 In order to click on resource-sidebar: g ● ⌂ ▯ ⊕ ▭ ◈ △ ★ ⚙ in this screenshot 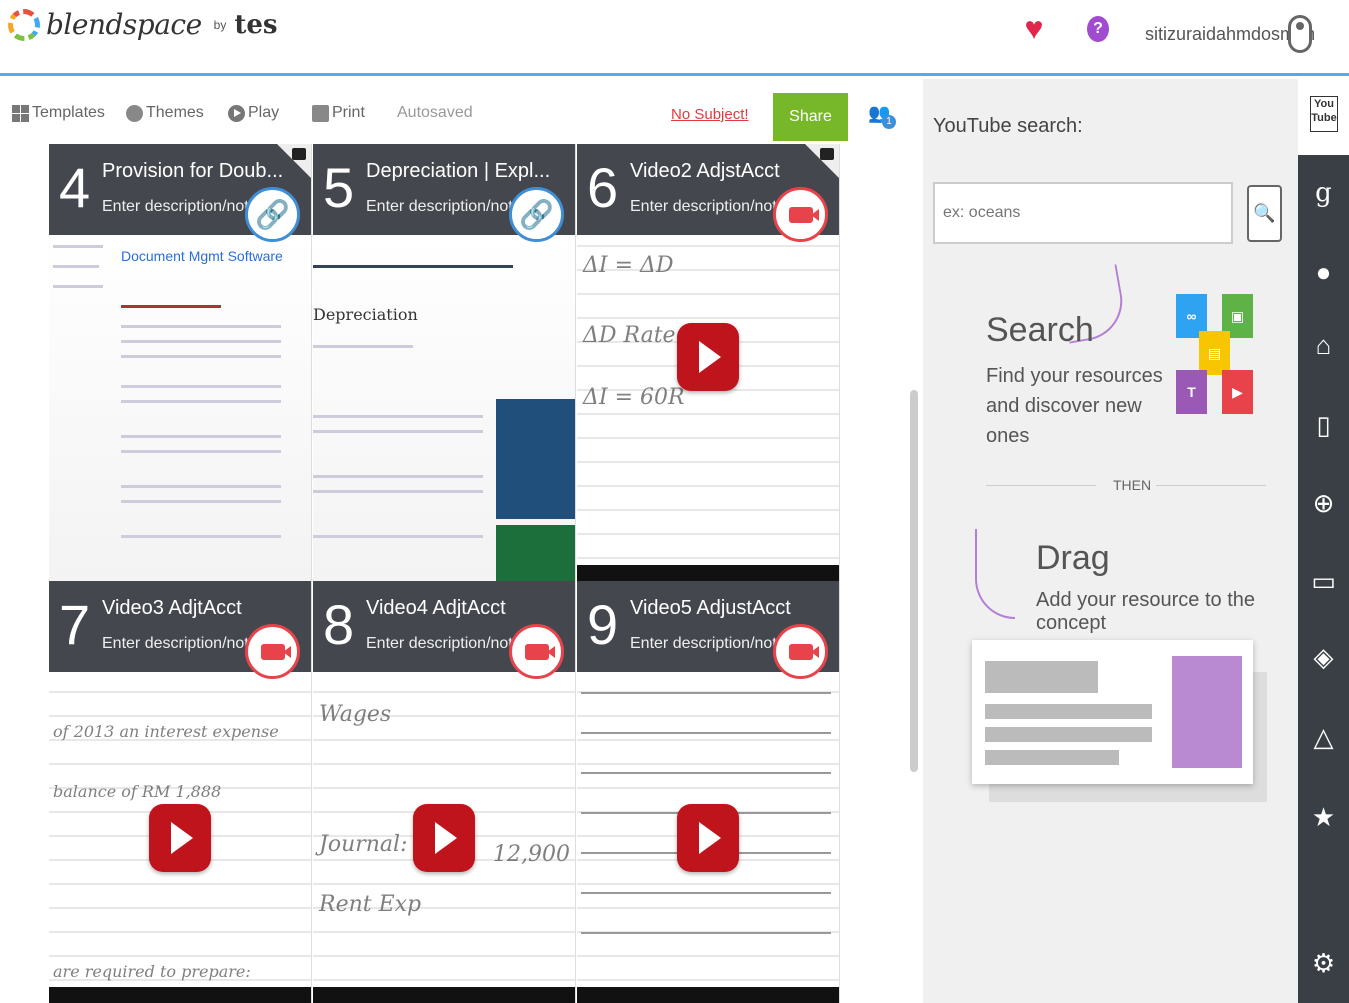, I will do `click(1323, 579)`.